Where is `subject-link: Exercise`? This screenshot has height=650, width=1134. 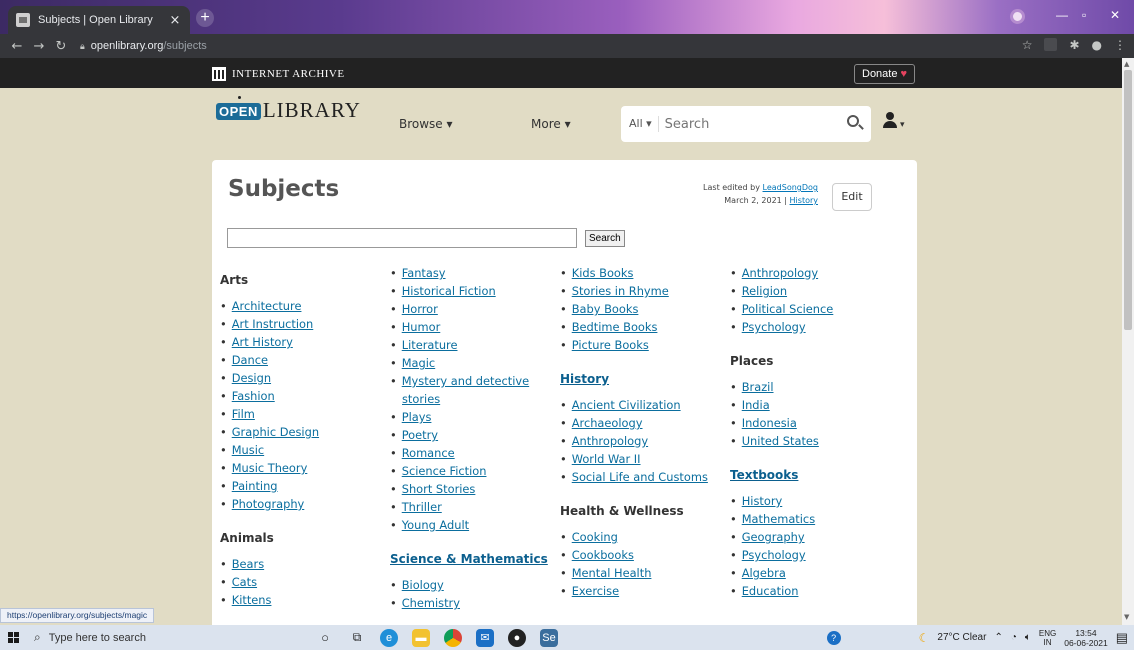 subject-link: Exercise is located at coordinates (595, 591).